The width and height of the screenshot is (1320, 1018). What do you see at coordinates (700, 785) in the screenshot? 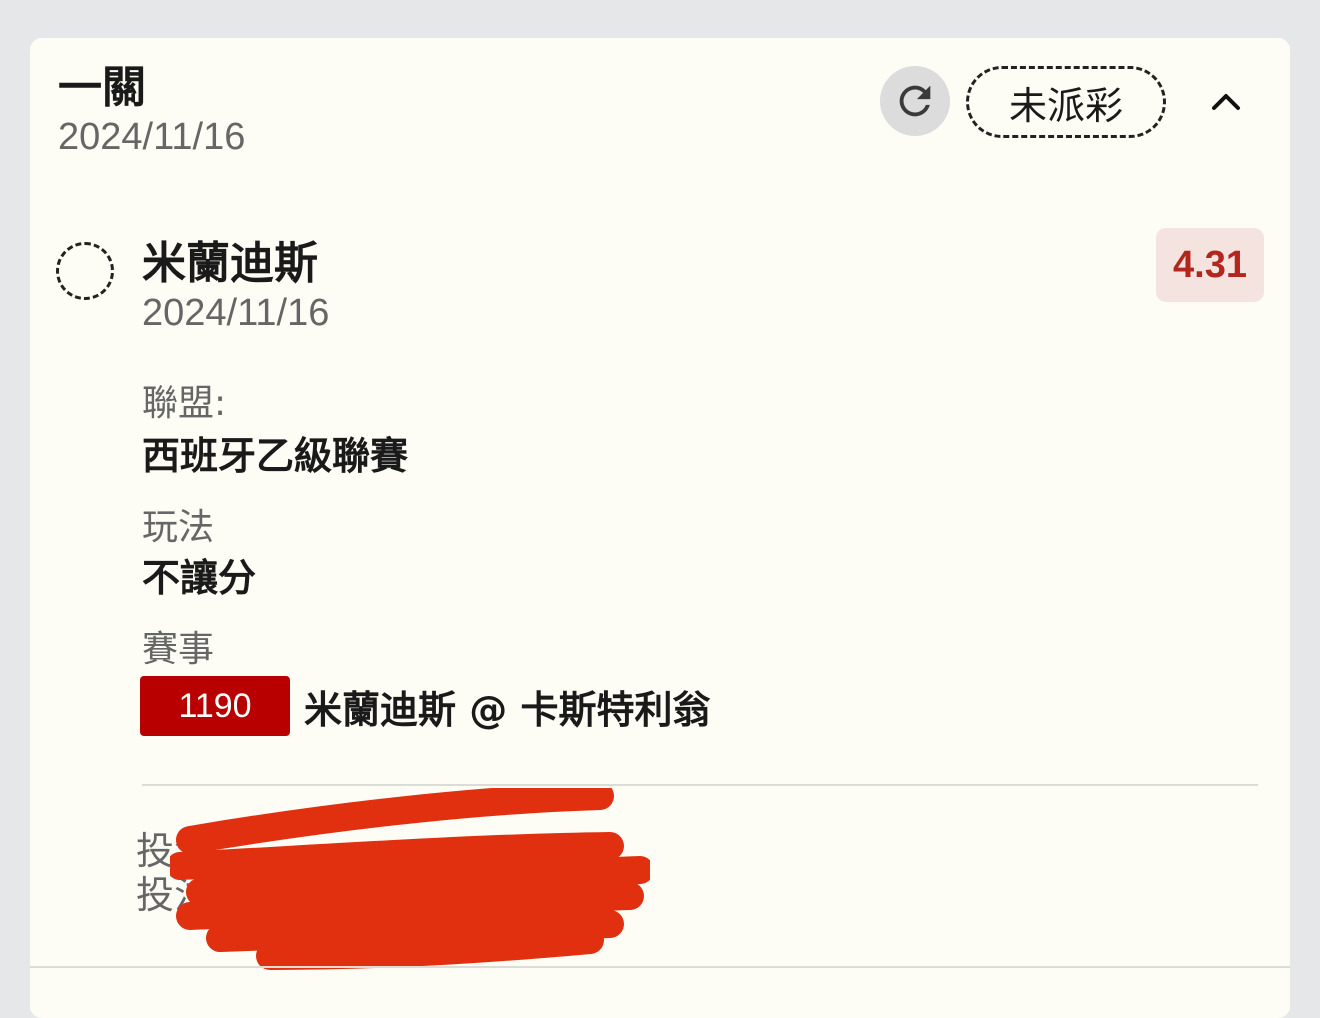
I see `divider` at bounding box center [700, 785].